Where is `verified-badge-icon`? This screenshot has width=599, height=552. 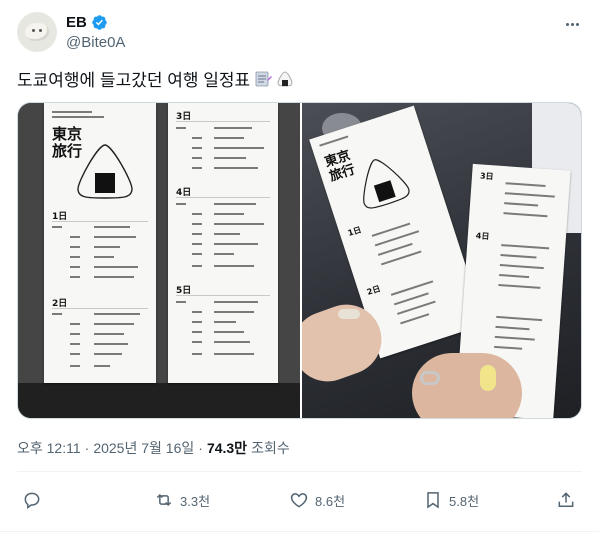
verified-badge-icon is located at coordinates (99, 22).